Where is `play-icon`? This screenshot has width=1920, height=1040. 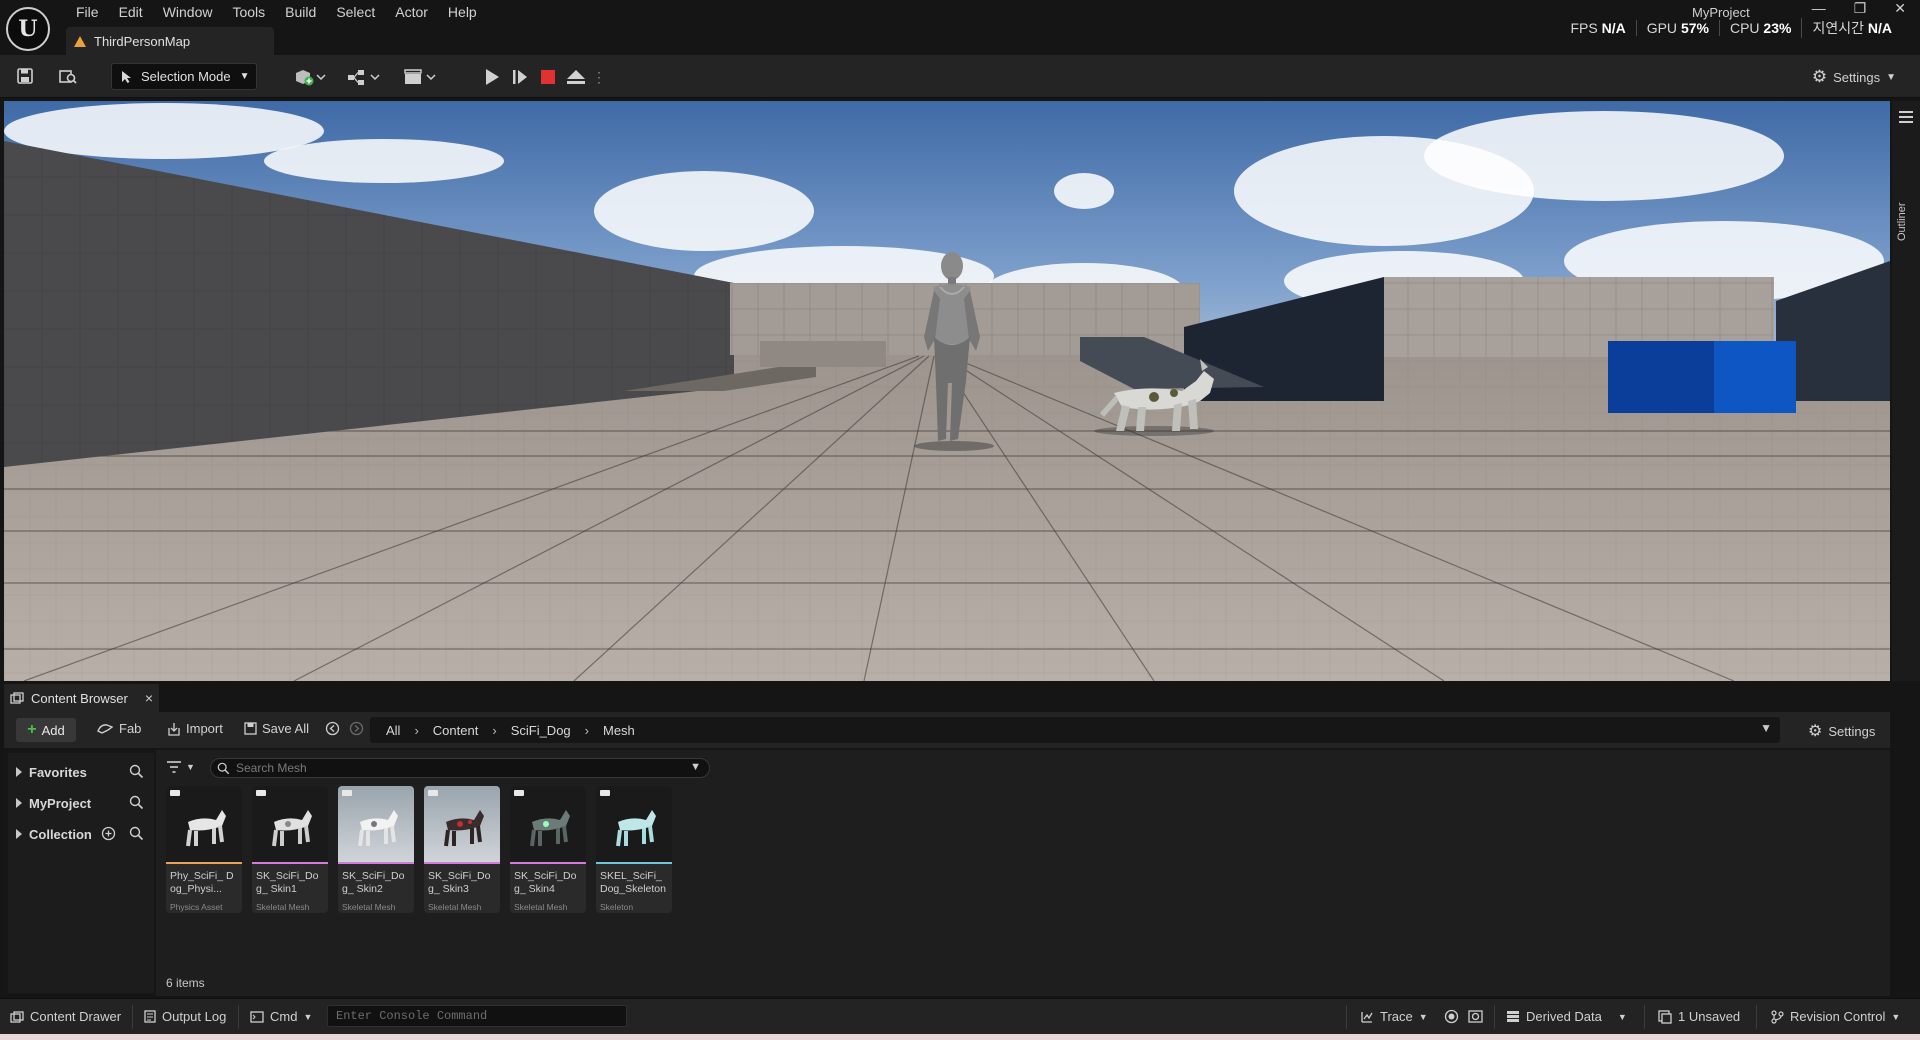 play-icon is located at coordinates (492, 77).